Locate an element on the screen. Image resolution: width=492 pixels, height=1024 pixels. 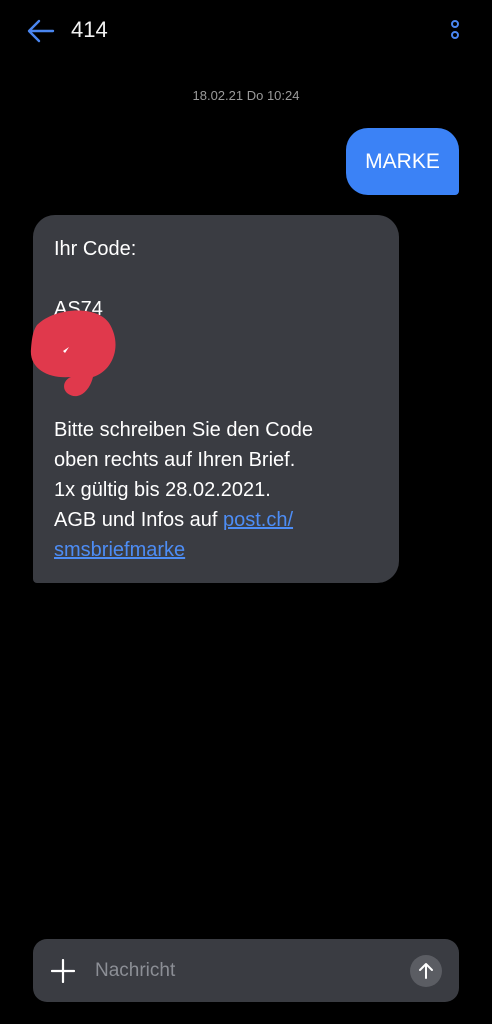
post-link-continued: smsbriefmarke is located at coordinates (119, 550).